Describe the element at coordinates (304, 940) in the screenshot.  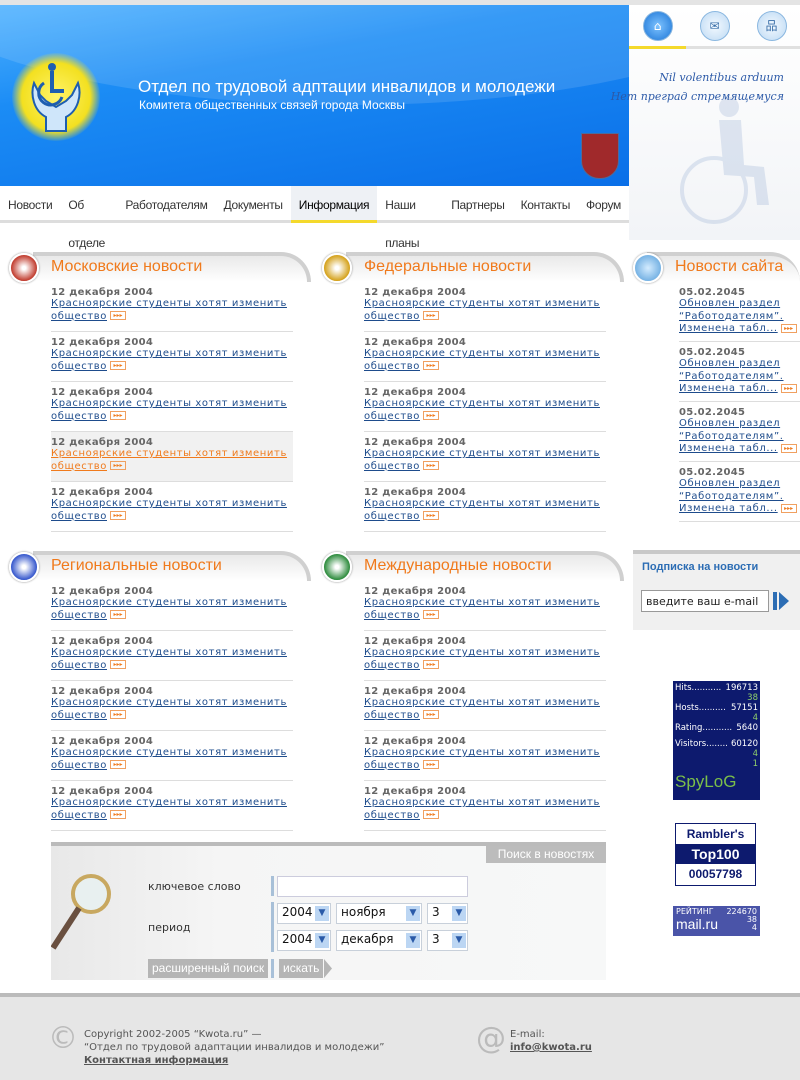
I see `to-year-select: 2004 ▼` at that location.